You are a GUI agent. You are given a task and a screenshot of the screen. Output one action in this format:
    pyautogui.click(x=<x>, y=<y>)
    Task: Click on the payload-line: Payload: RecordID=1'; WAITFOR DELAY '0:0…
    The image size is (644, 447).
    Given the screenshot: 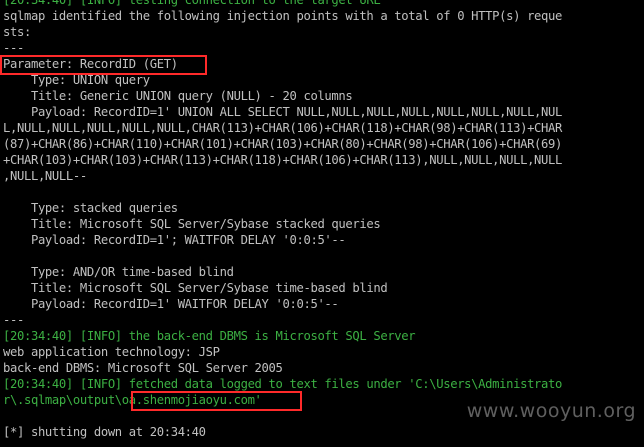 What is the action you would take?
    pyautogui.click(x=174, y=240)
    